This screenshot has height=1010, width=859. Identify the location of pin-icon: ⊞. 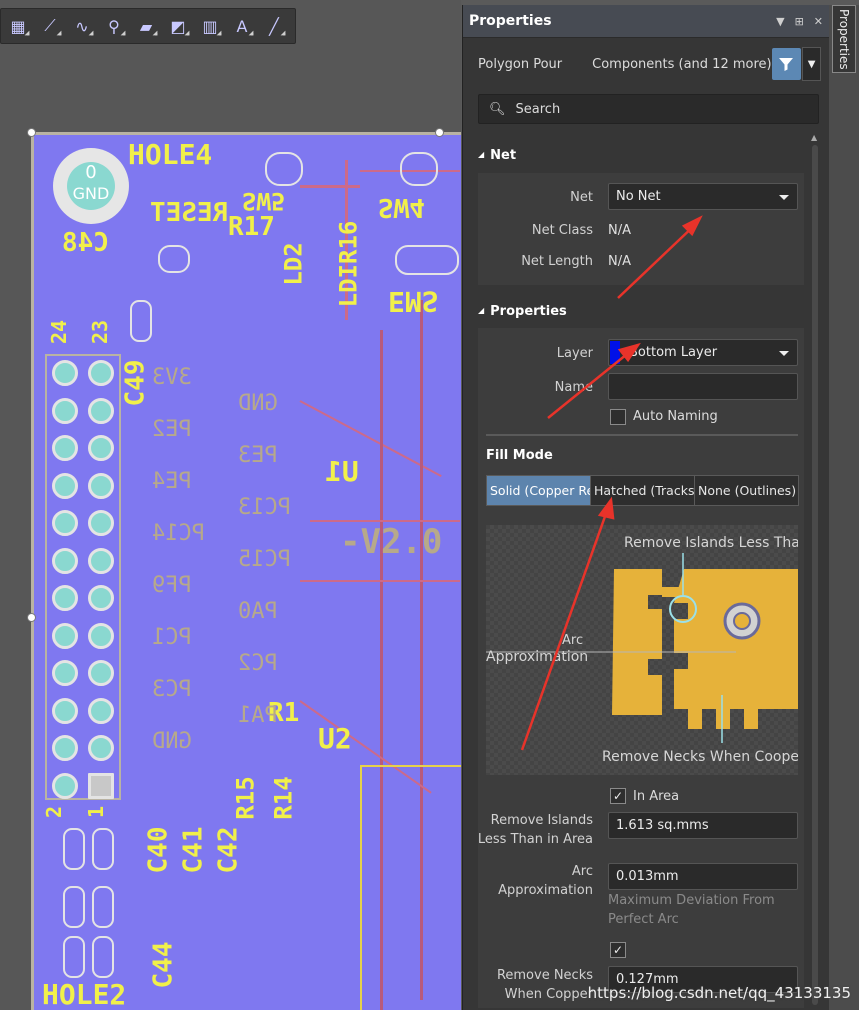
(799, 21).